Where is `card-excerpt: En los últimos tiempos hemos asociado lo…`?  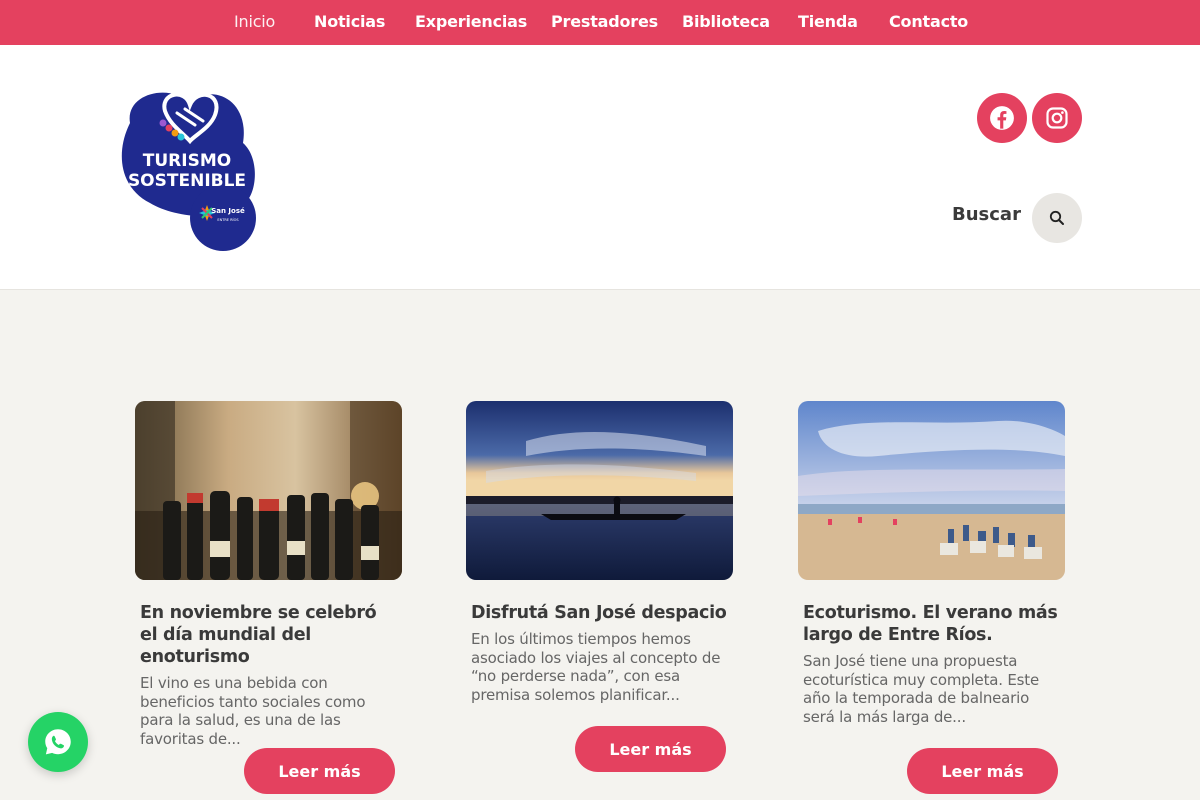
card-excerpt: En los últimos tiempos hemos asociado lo… is located at coordinates (596, 667).